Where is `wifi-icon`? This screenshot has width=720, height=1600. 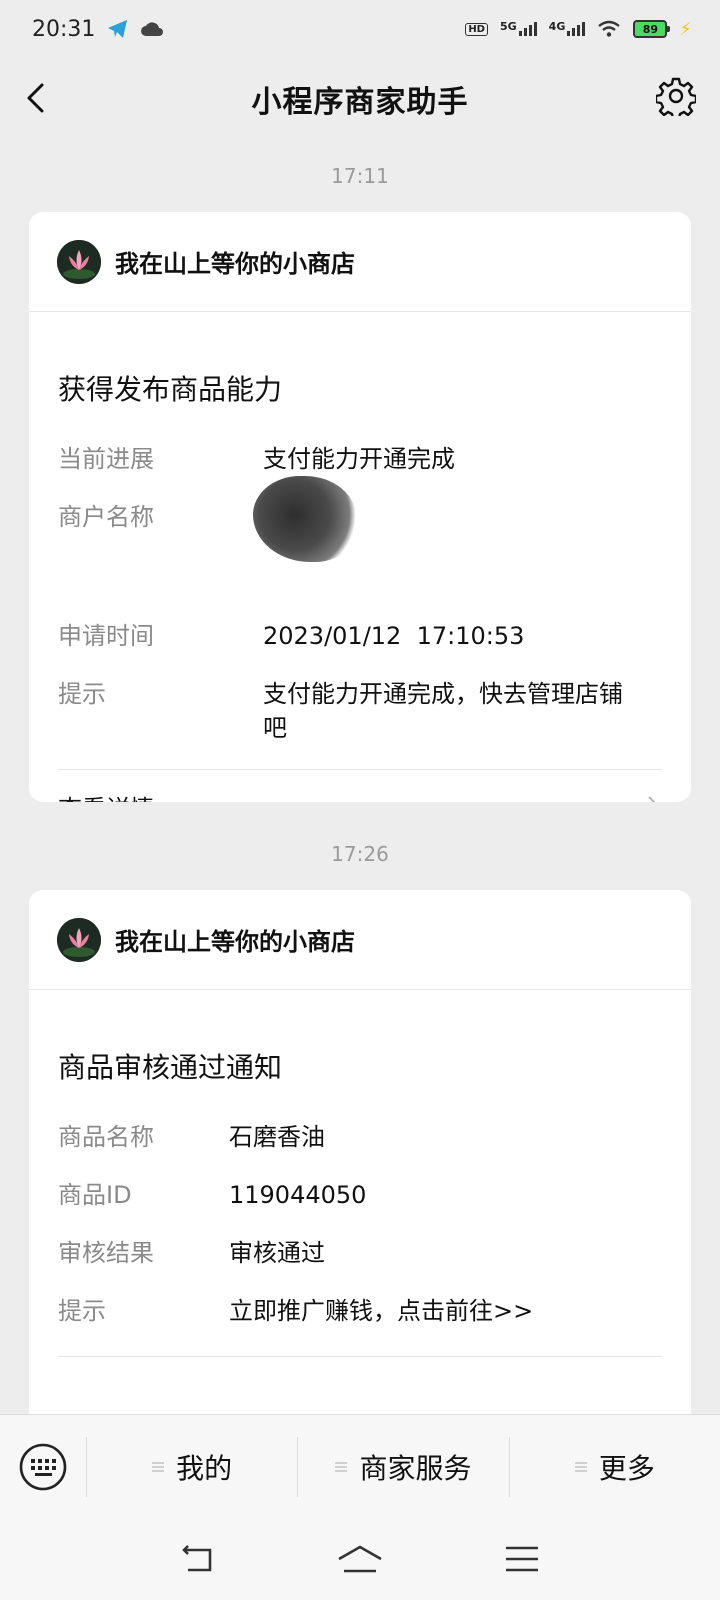 wifi-icon is located at coordinates (609, 28).